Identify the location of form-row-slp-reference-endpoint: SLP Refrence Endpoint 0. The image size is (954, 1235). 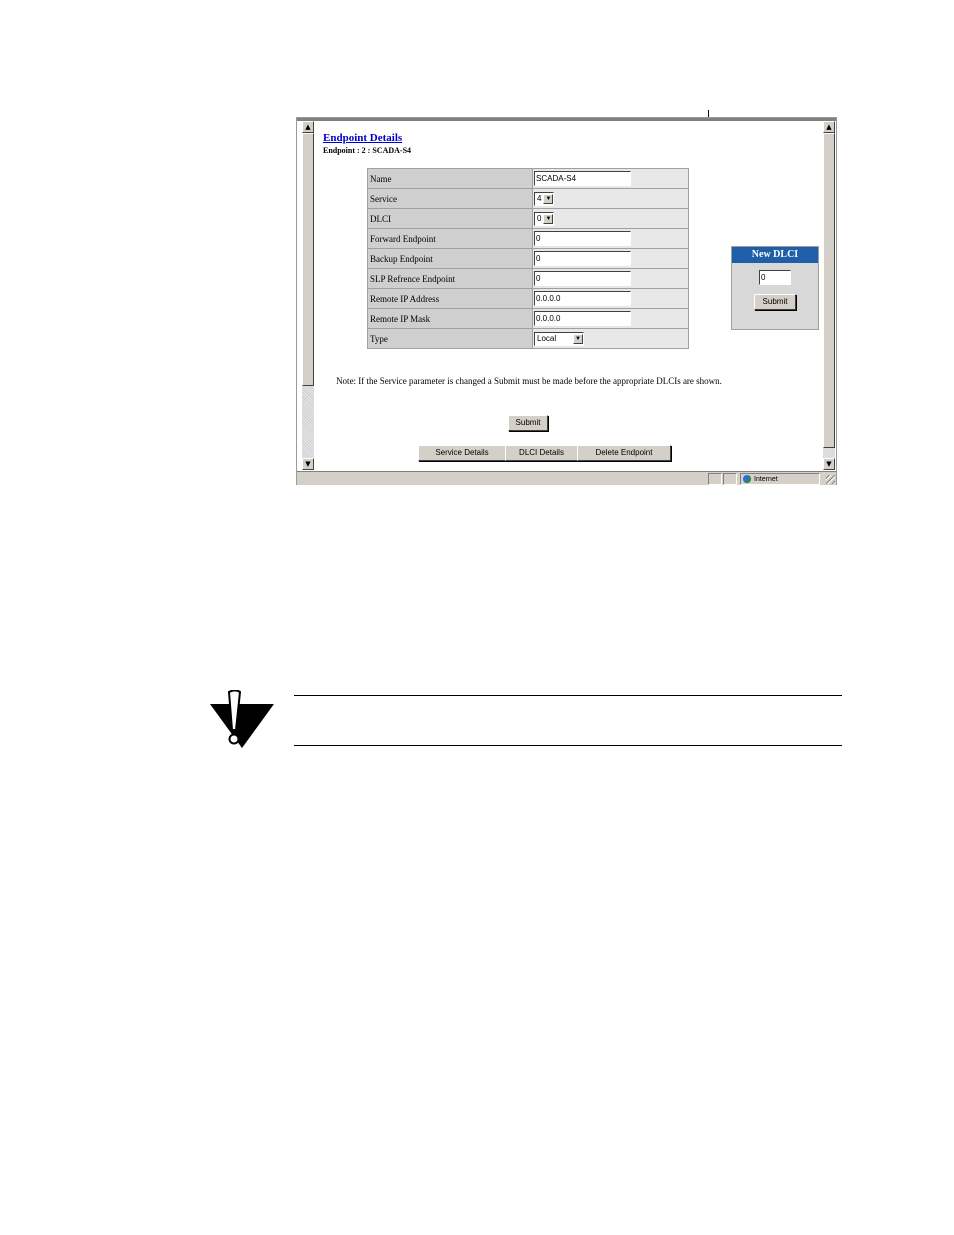
(528, 278).